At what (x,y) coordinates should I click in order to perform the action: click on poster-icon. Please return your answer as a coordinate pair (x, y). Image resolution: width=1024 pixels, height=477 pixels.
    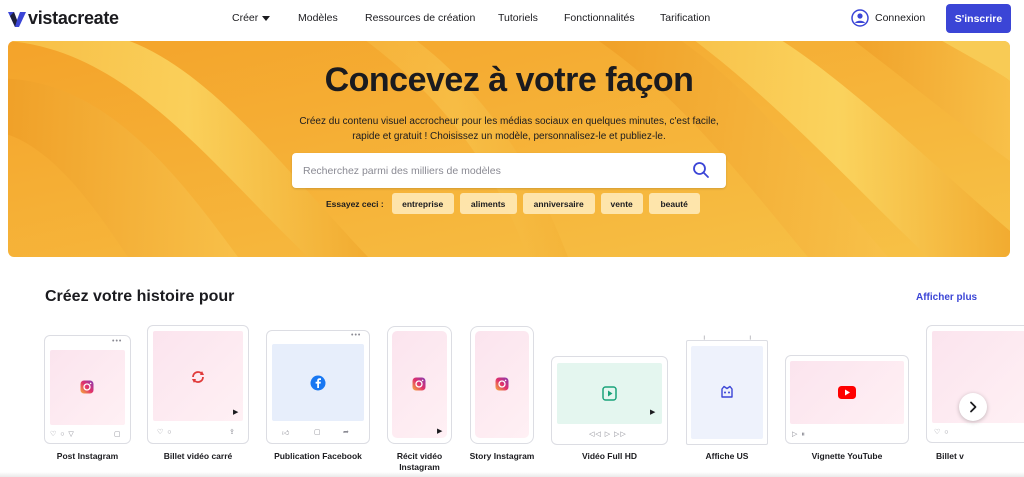
    Looking at the image, I should click on (727, 391).